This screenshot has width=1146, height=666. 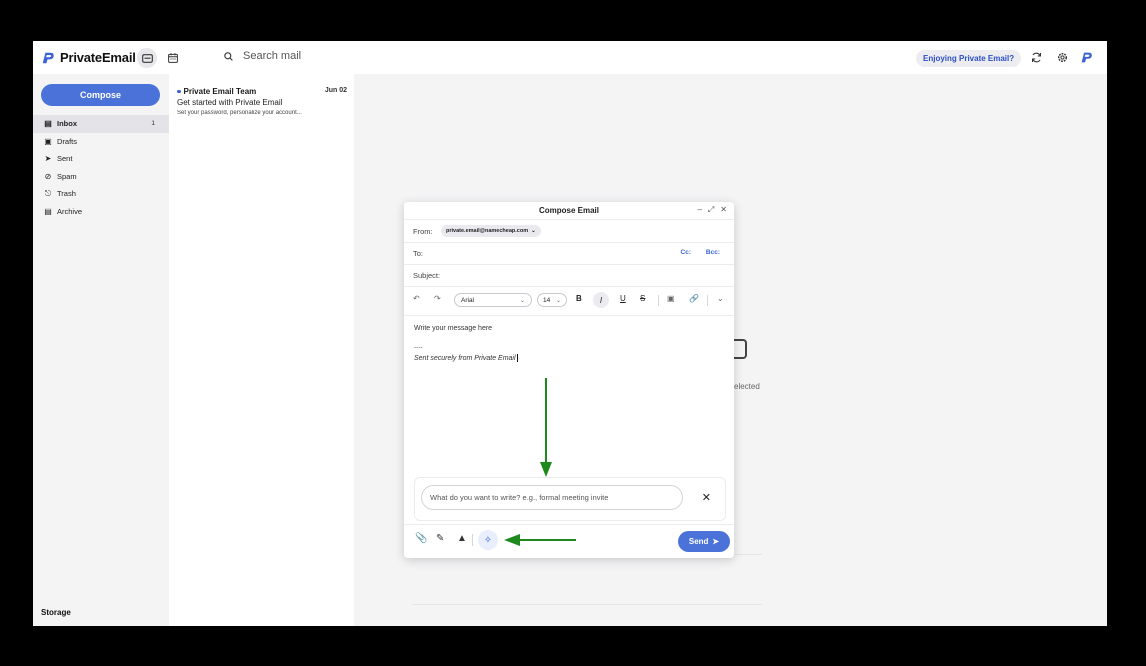 What do you see at coordinates (220, 91) in the screenshot?
I see `sender-name: Private Email Team` at bounding box center [220, 91].